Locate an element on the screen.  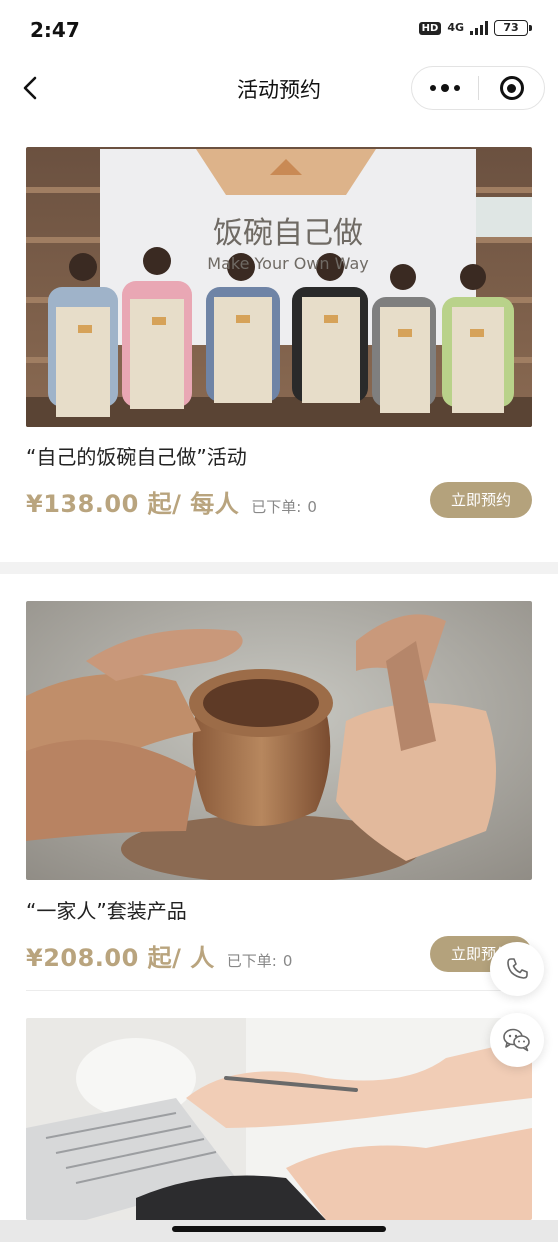
activity-title: “一家人”套装产品 is located at coordinates (106, 909).